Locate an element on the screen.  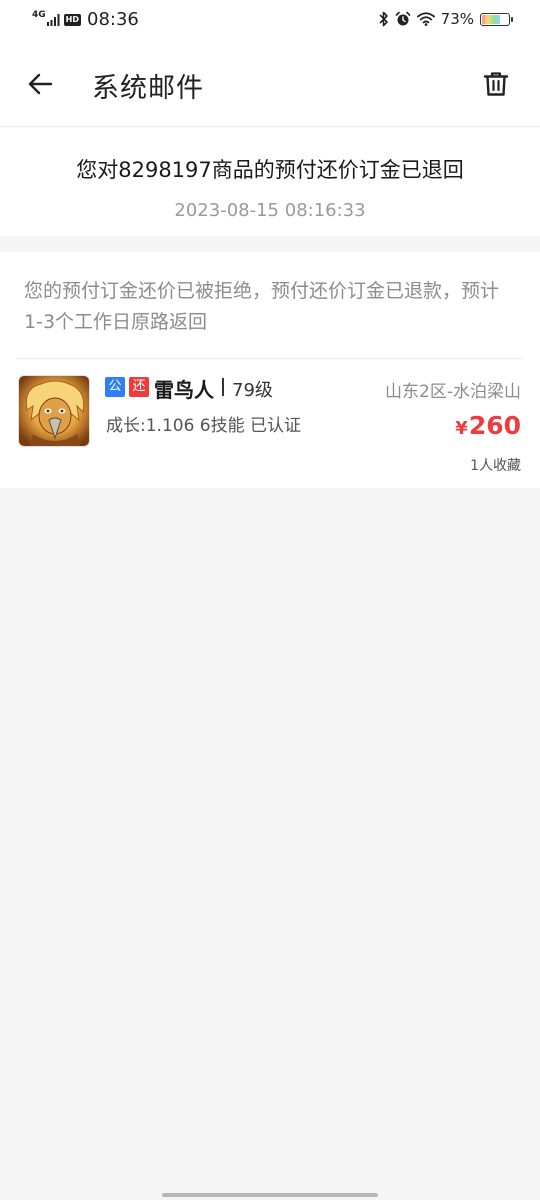
currency-symbol: ¥ is located at coordinates (461, 428).